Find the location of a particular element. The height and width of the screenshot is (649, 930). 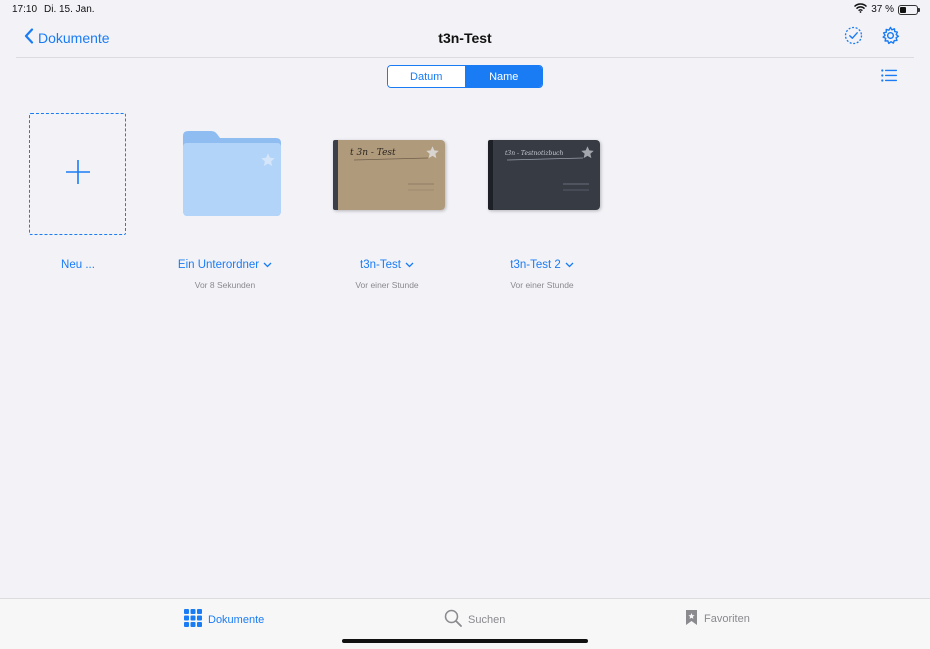

status-date: Di. 15. Jan. is located at coordinates (69, 9).